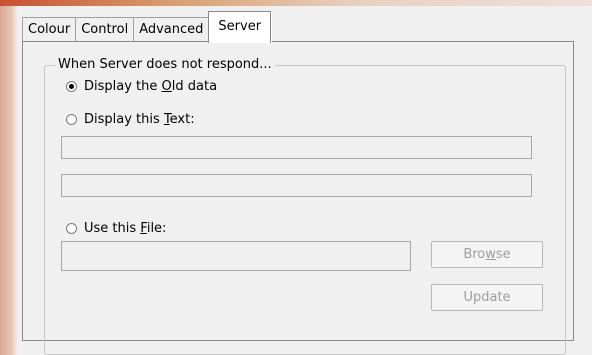 This screenshot has height=355, width=592. What do you see at coordinates (296, 185) in the screenshot?
I see `text-line-2-input` at bounding box center [296, 185].